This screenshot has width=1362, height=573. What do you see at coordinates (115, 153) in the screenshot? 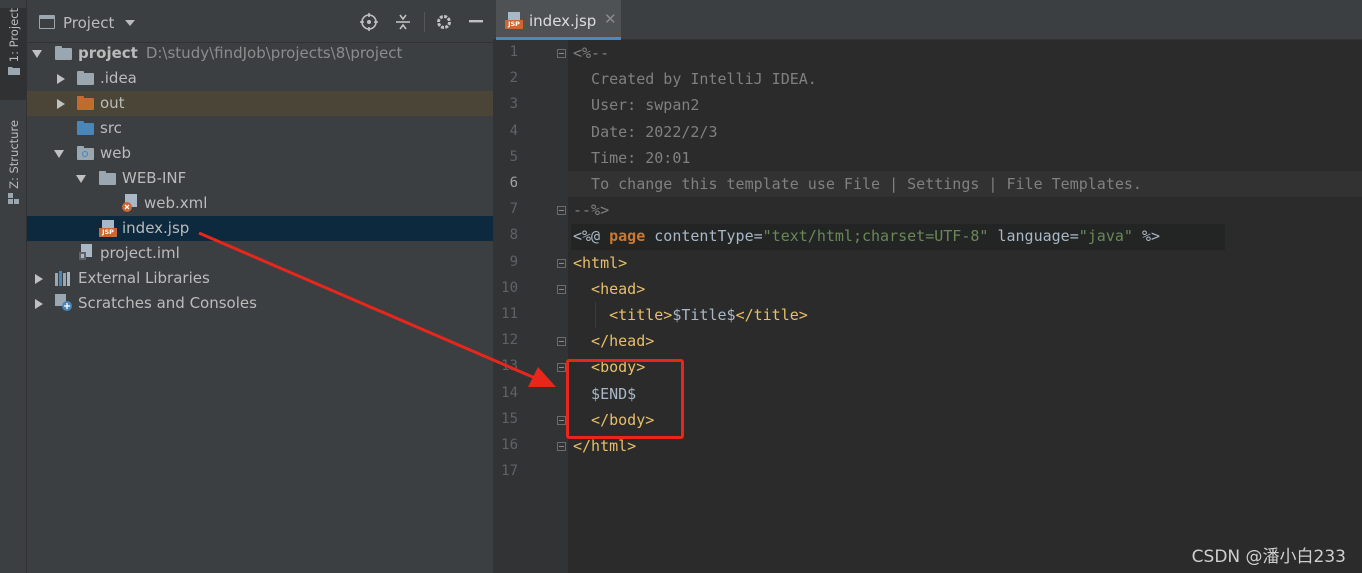
I see `tree-row-label: web` at bounding box center [115, 153].